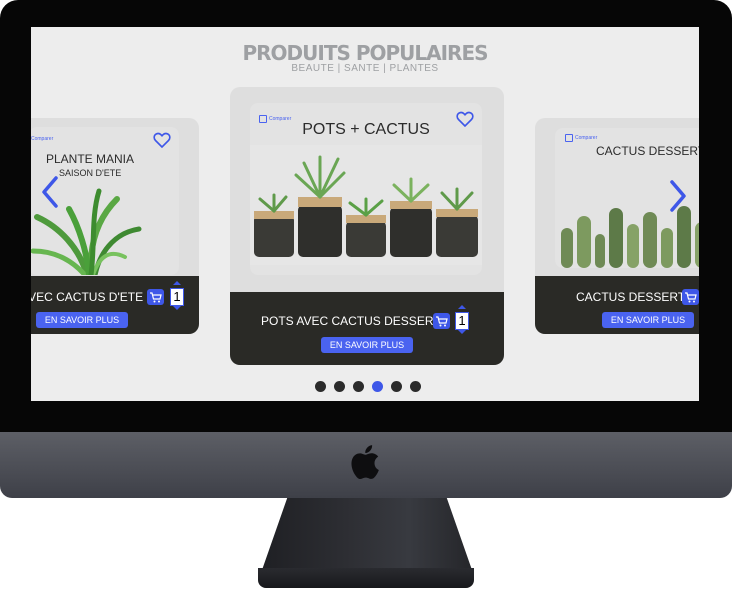 This screenshot has height=589, width=732. What do you see at coordinates (365, 53) in the screenshot?
I see `page-title: PRODUITS POPULAIRES` at bounding box center [365, 53].